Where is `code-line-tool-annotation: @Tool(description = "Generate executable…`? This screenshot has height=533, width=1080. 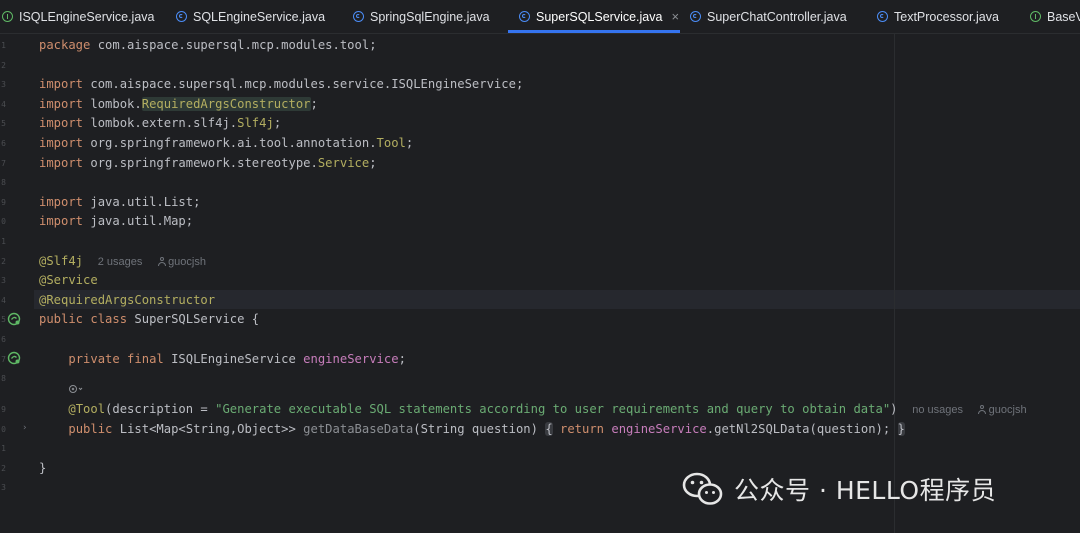 code-line-tool-annotation: @Tool(description = "Generate executable… is located at coordinates (533, 410).